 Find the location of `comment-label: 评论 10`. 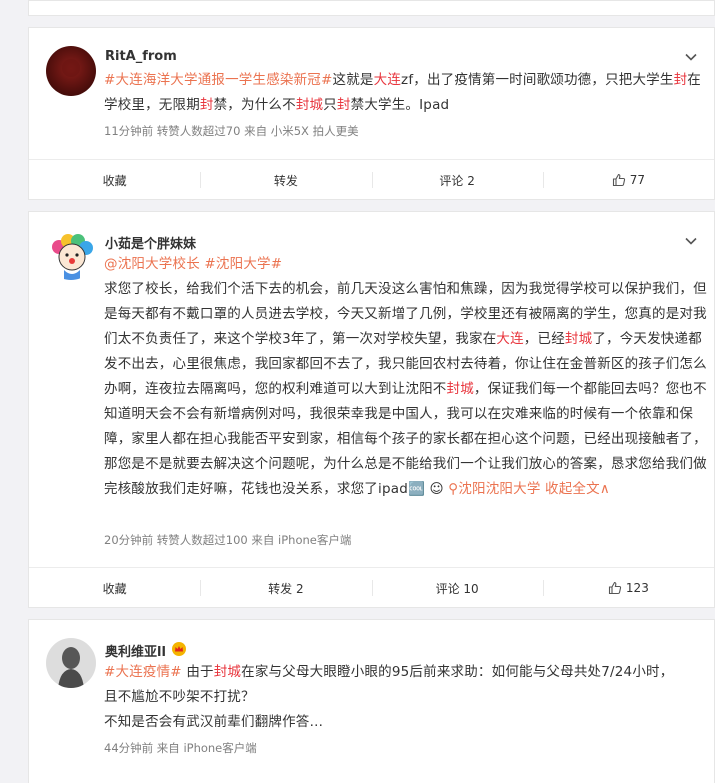

comment-label: 评论 10 is located at coordinates (457, 588).